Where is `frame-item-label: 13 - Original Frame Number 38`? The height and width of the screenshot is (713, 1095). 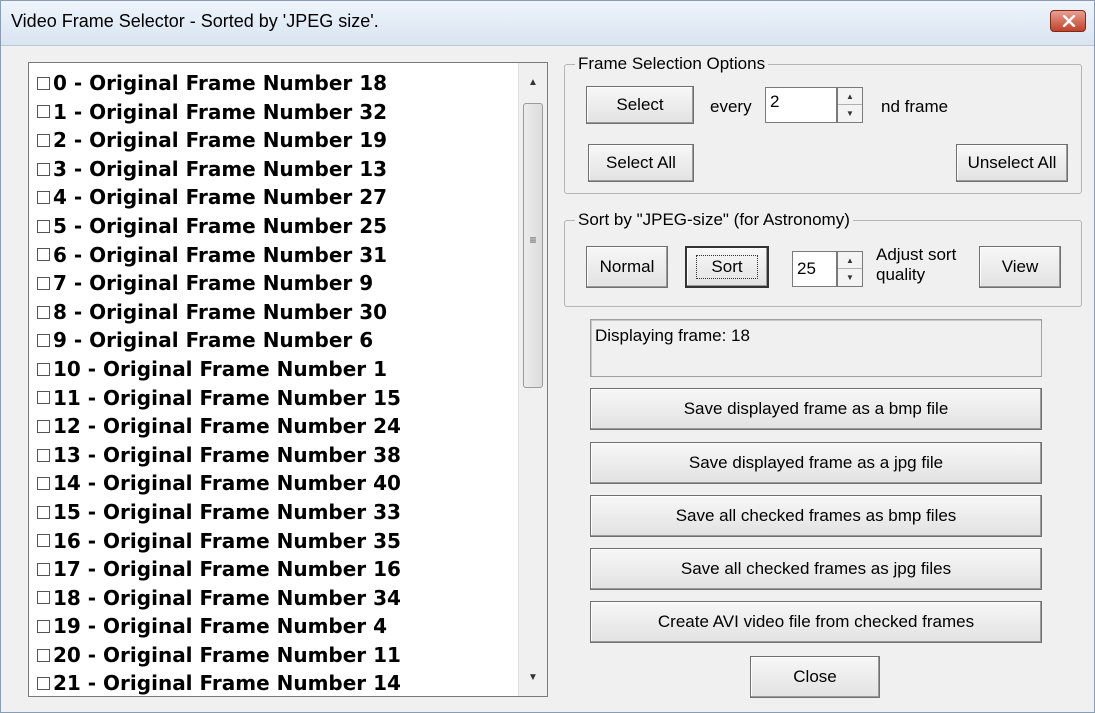
frame-item-label: 13 - Original Frame Number 38 is located at coordinates (227, 454).